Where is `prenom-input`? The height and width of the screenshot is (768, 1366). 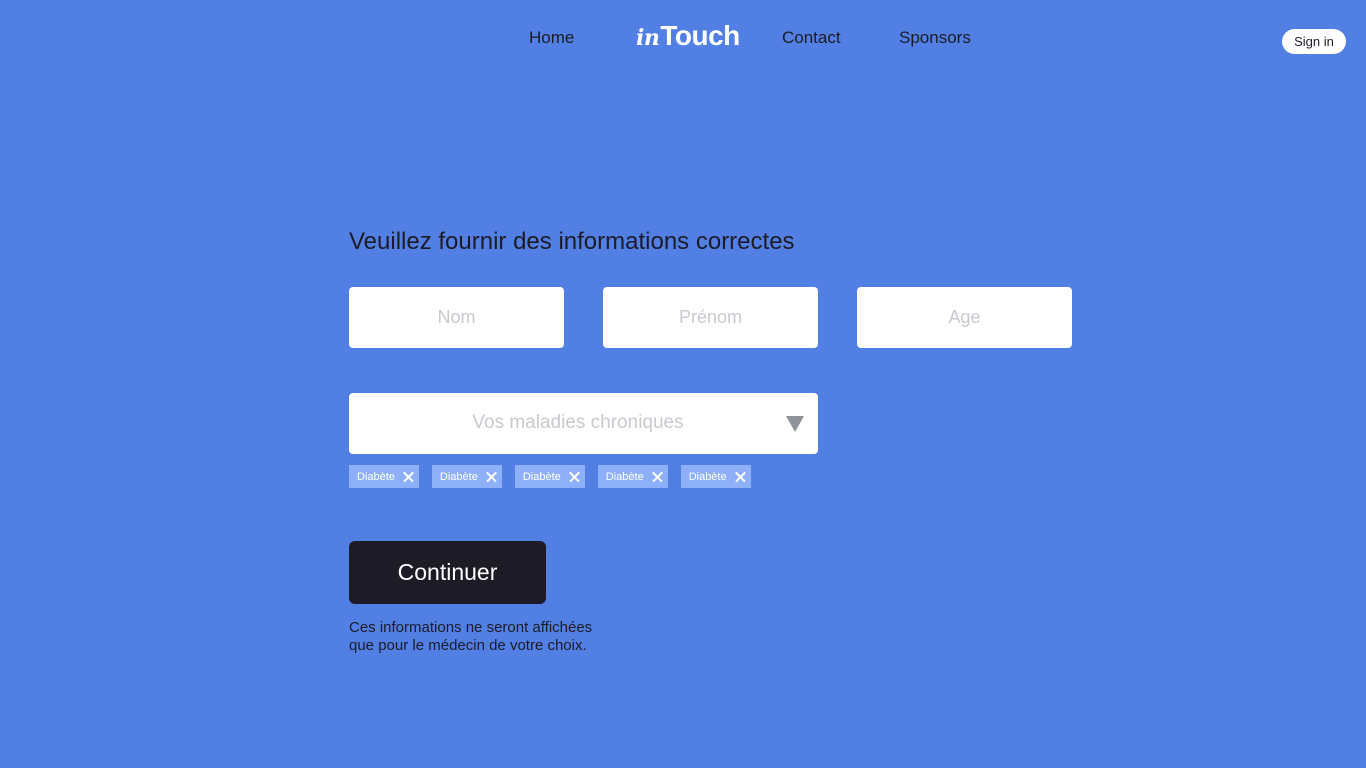 prenom-input is located at coordinates (710, 317).